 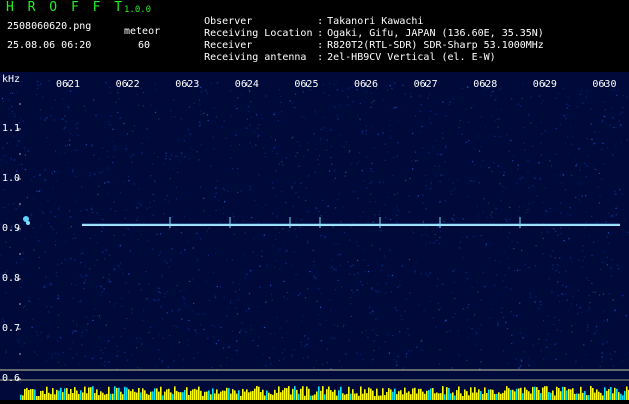 What do you see at coordinates (144, 46) in the screenshot?
I see `meteor-count: 60` at bounding box center [144, 46].